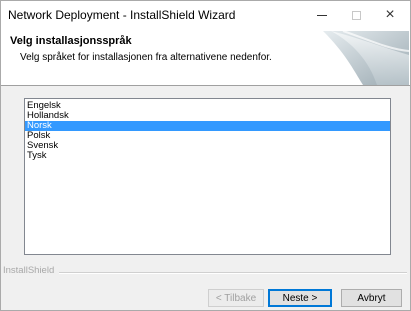  I want to click on maximize-icon, so click(356, 15).